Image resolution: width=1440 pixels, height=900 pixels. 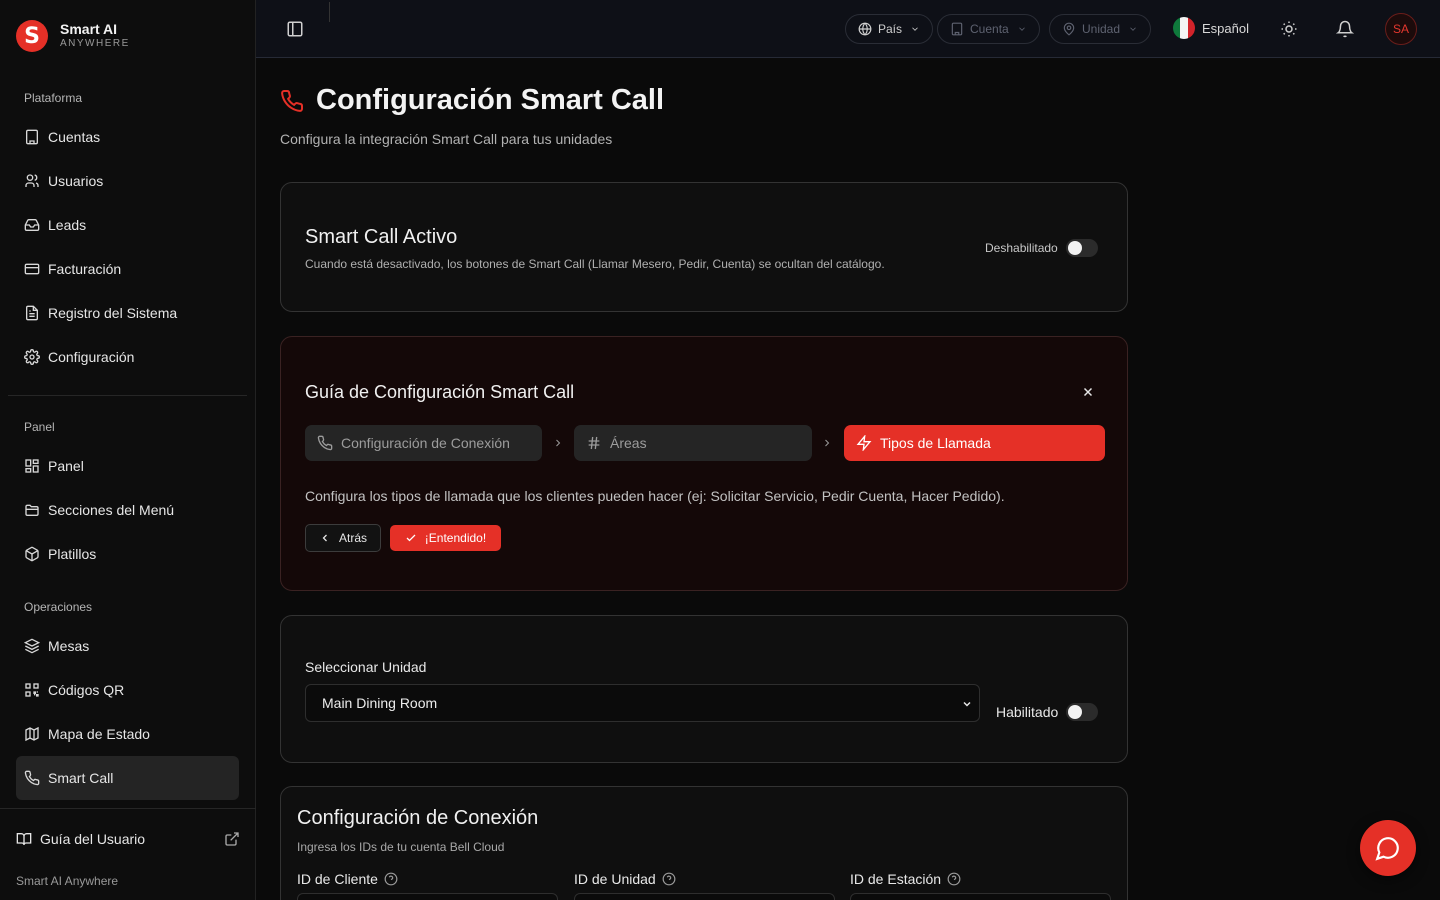 I want to click on file-text-icon, so click(x=32, y=313).